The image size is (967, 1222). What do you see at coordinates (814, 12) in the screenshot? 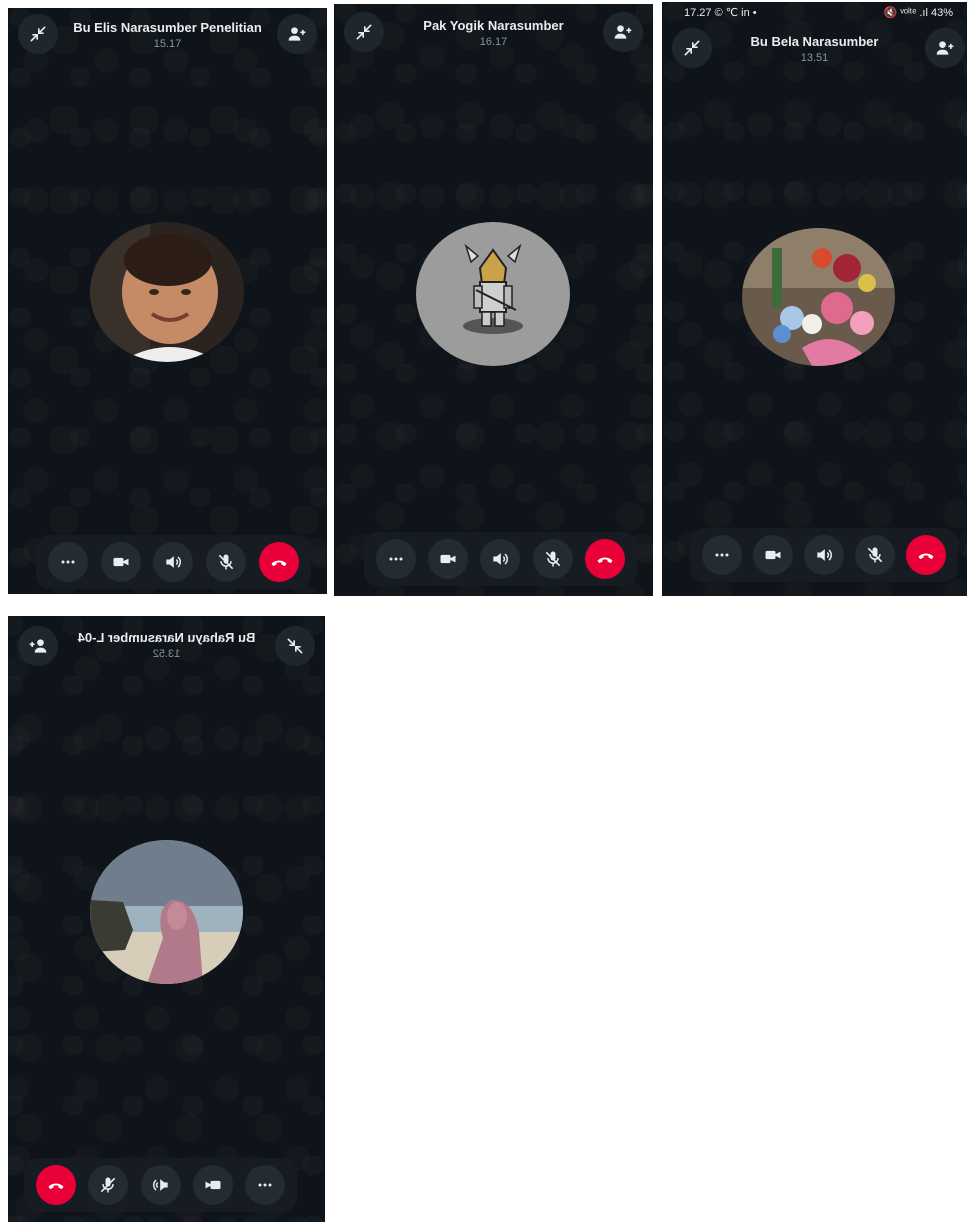
I see `status-bar: 17.27 © ℃ in • 🔇 ᵛᵒˡᵗᵉ .ıl 43%` at bounding box center [814, 12].